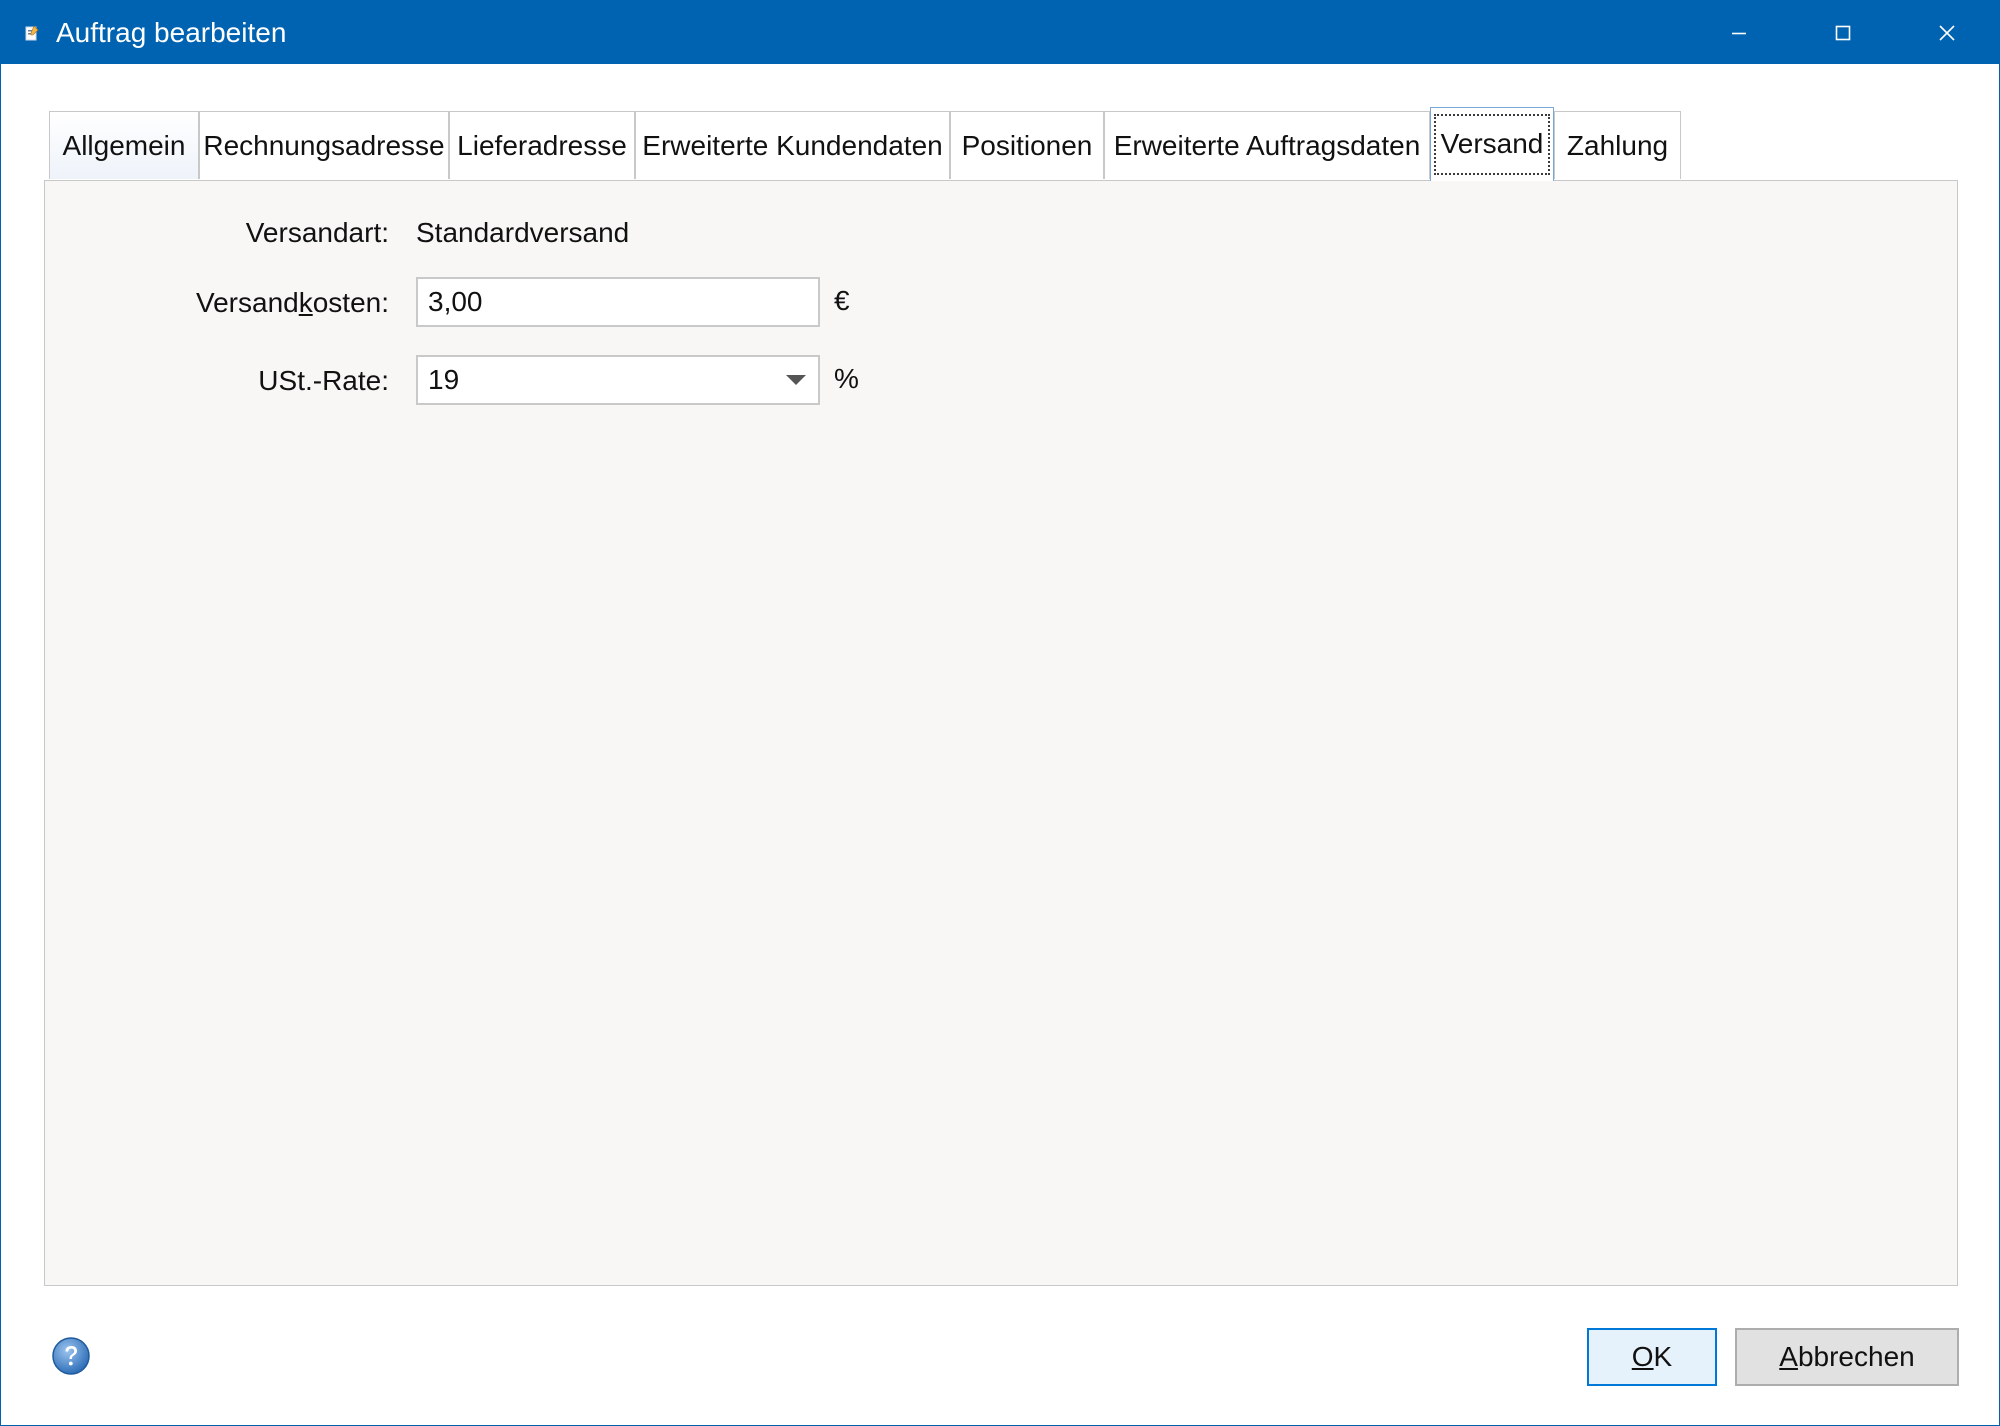 Image resolution: width=2000 pixels, height=1426 pixels. What do you see at coordinates (618, 302) in the screenshot?
I see `shipping-cost-input: 3,00` at bounding box center [618, 302].